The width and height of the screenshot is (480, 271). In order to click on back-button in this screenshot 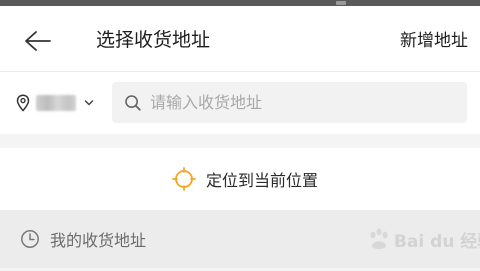, I will do `click(37, 41)`.